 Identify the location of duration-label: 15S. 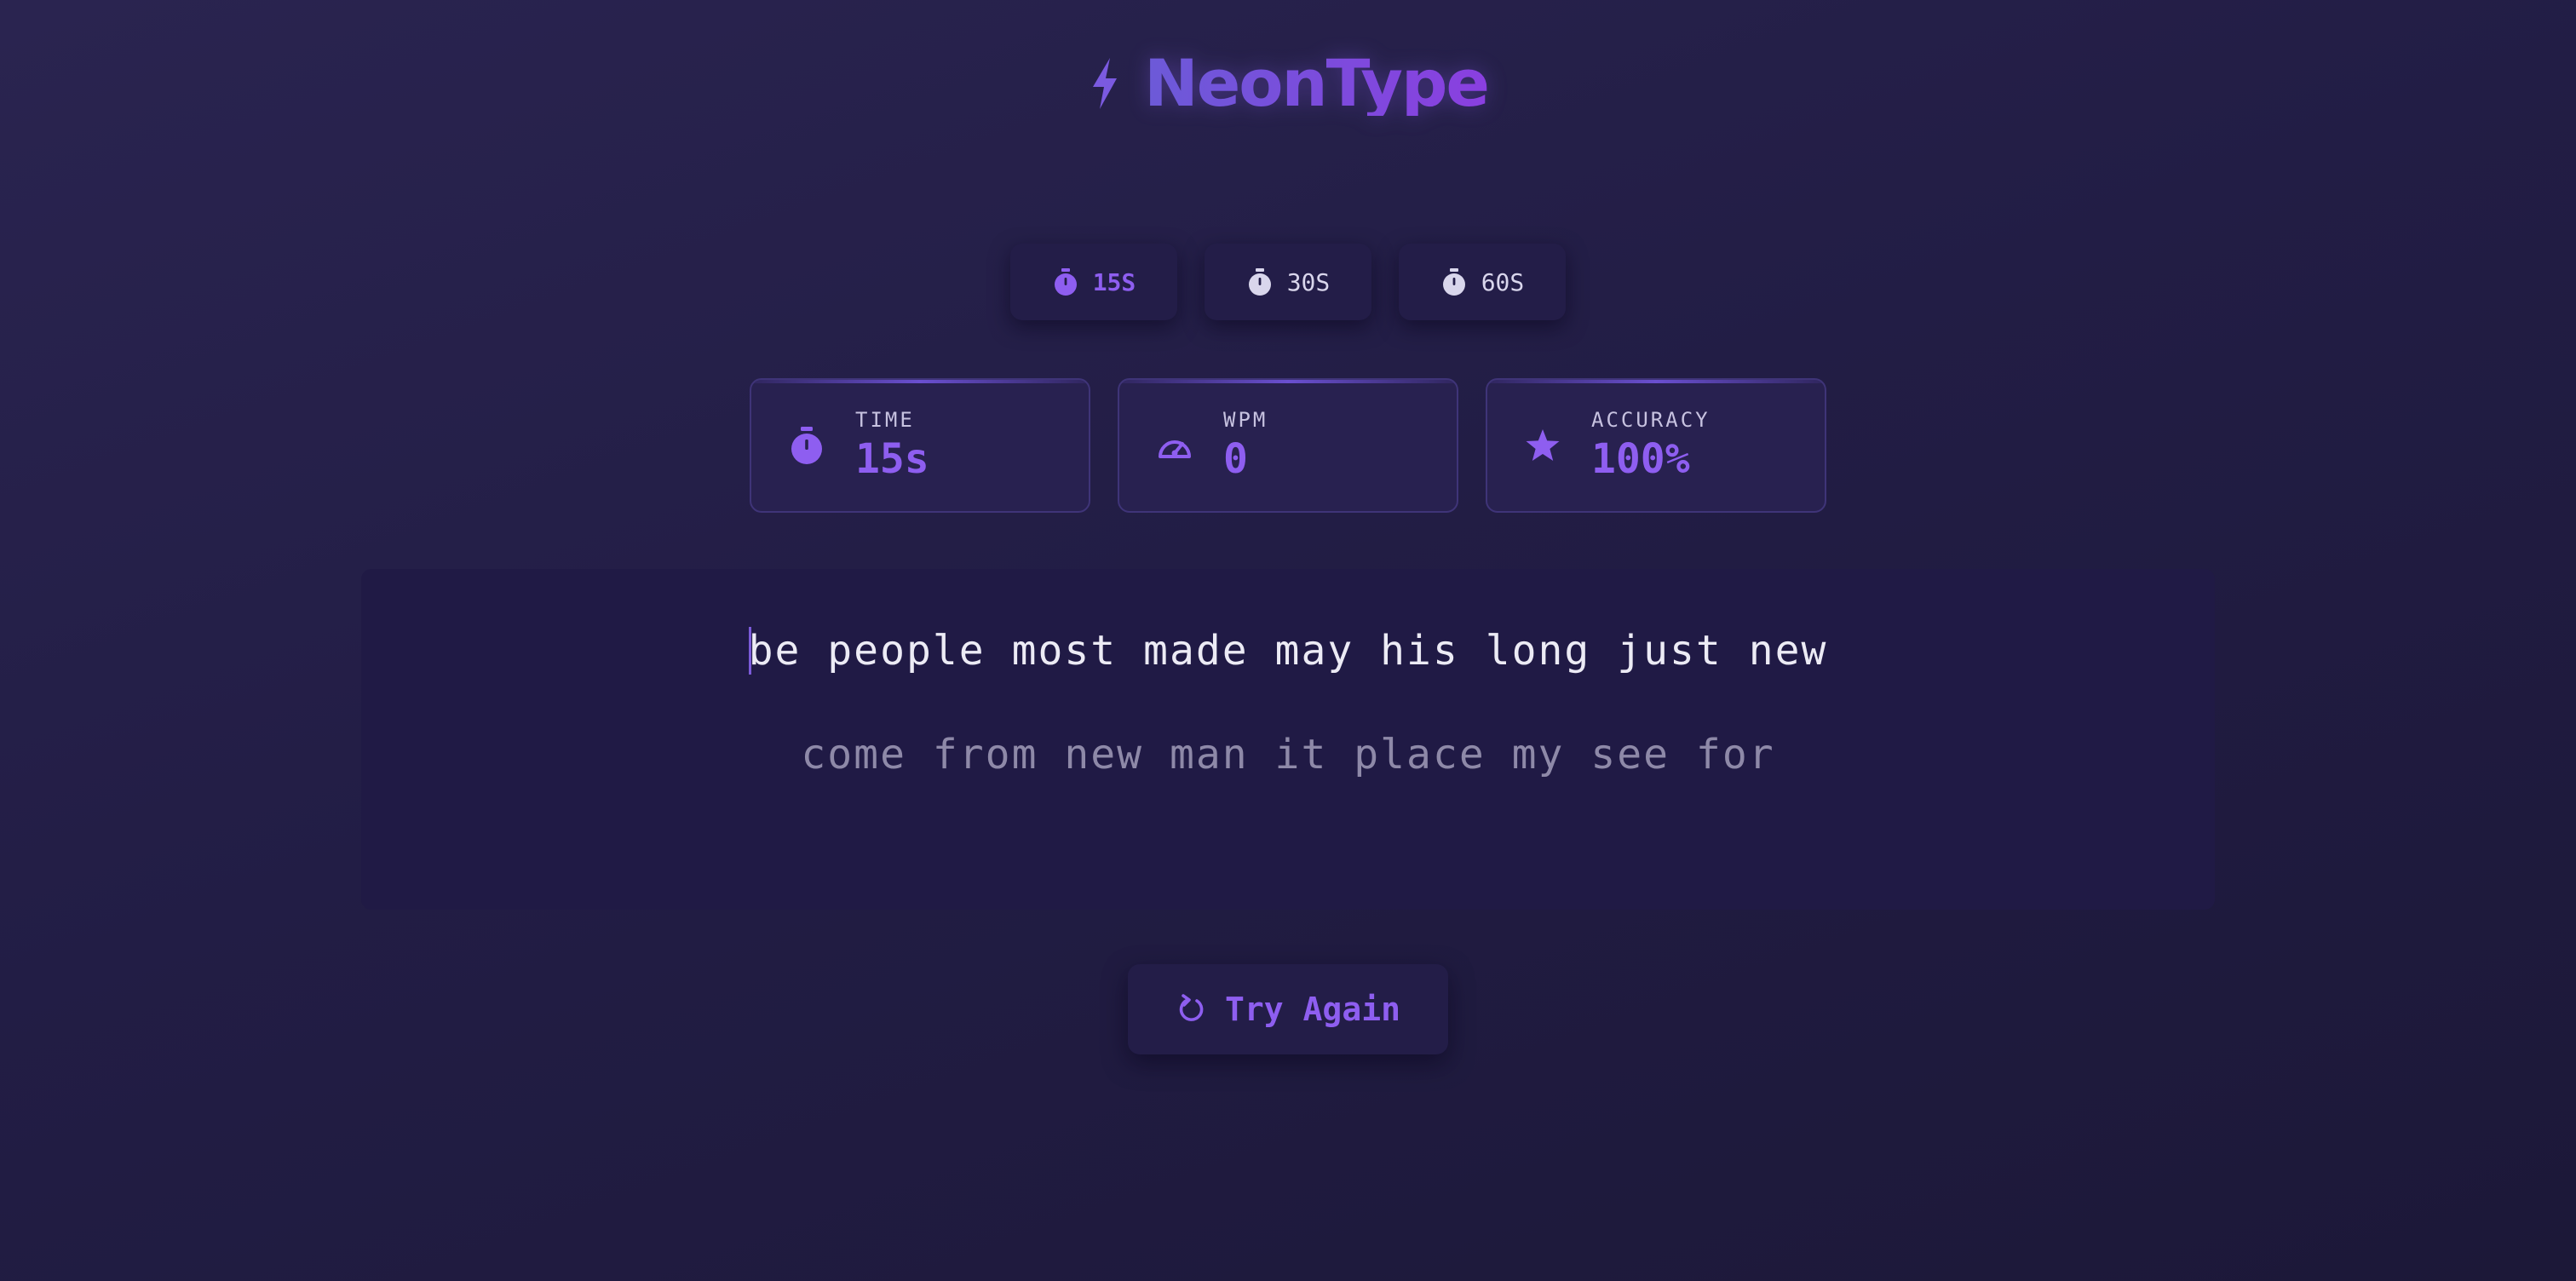
(1114, 281).